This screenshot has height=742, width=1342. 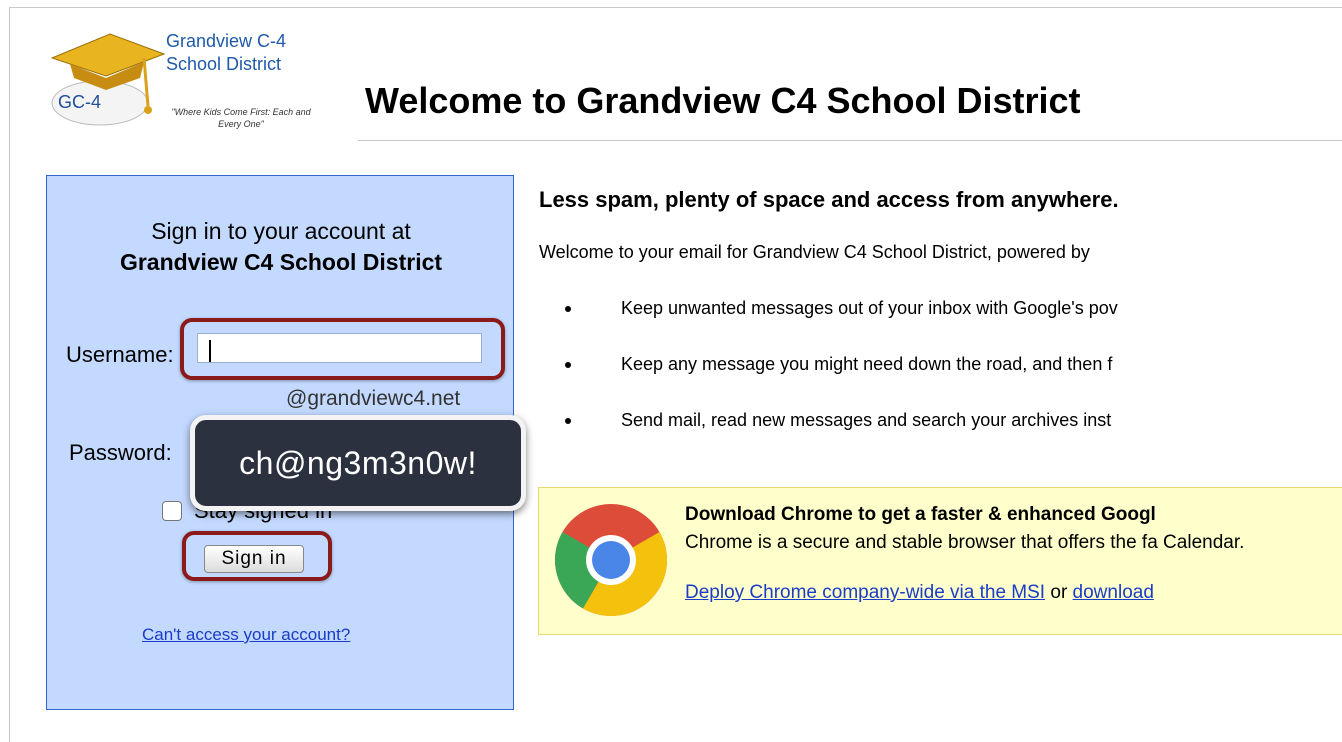 What do you see at coordinates (342, 349) in the screenshot?
I see `username-highlight` at bounding box center [342, 349].